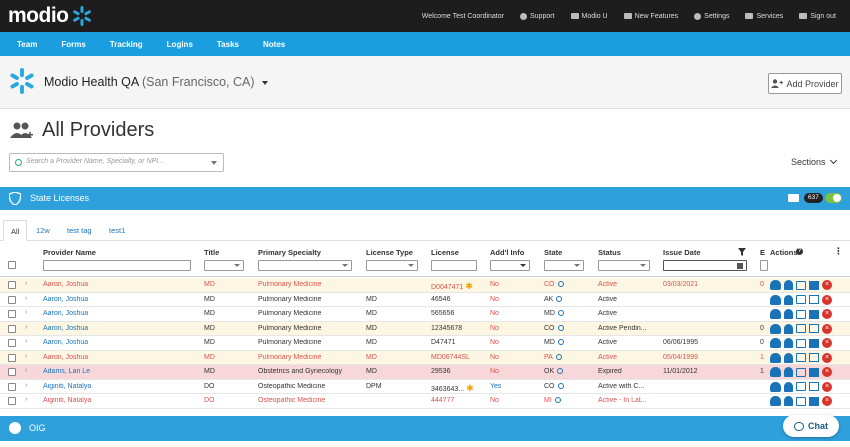 This screenshot has width=850, height=447. Describe the element at coordinates (50, 16) in the screenshot. I see `modio-logo: modio` at that location.